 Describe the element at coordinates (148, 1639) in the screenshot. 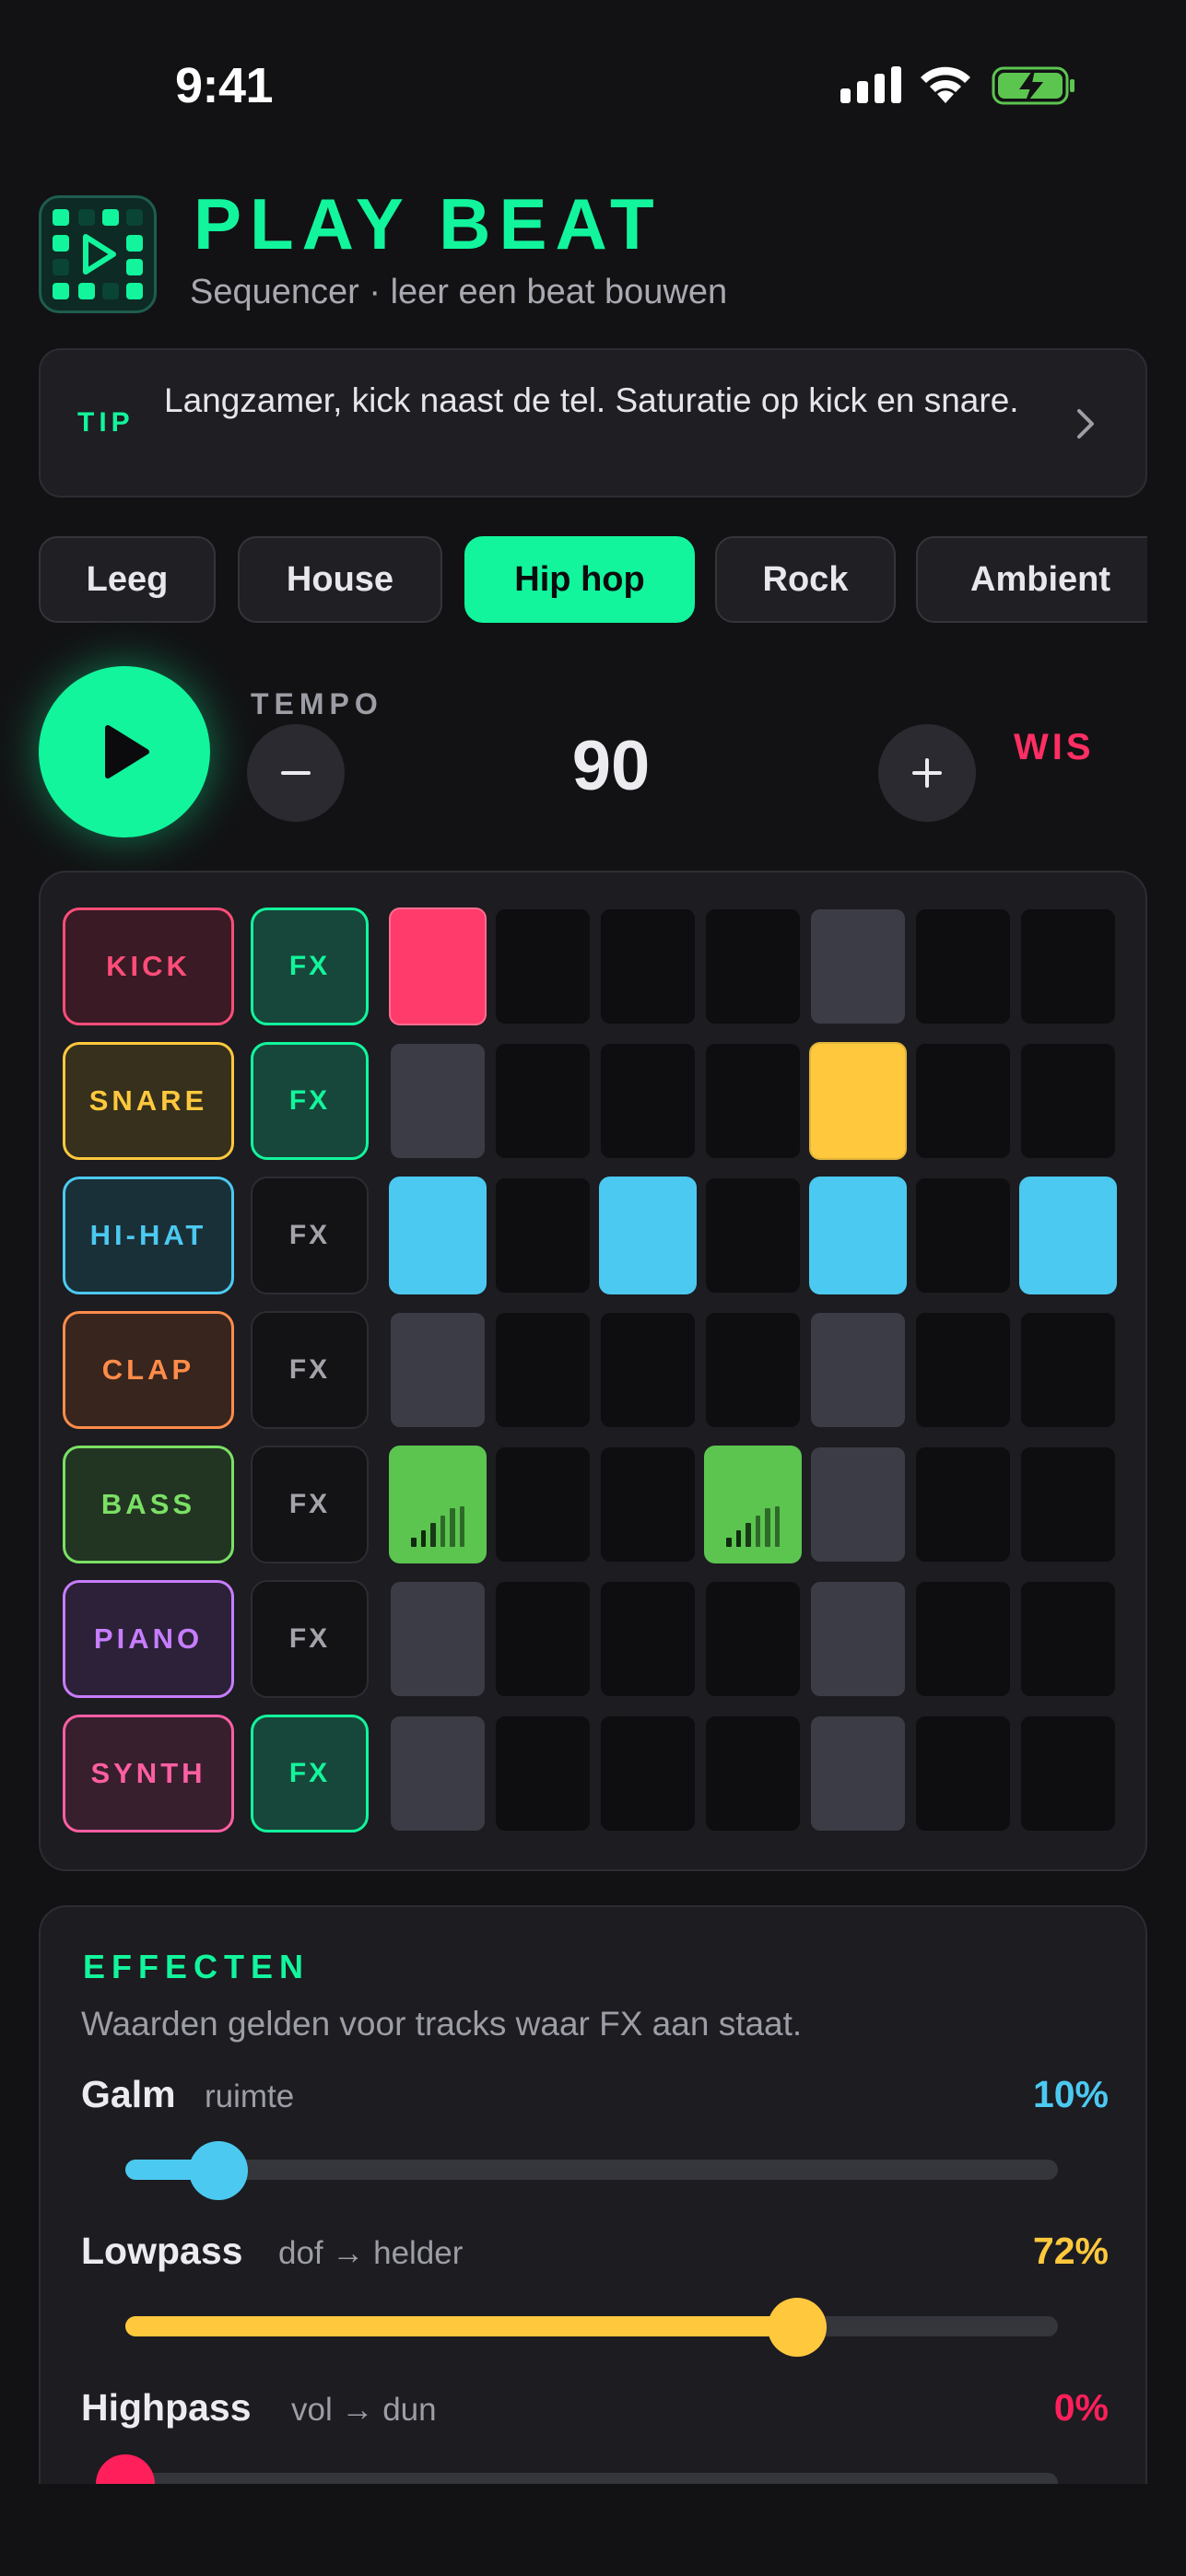

I see `track-label-piano: PIANO` at that location.